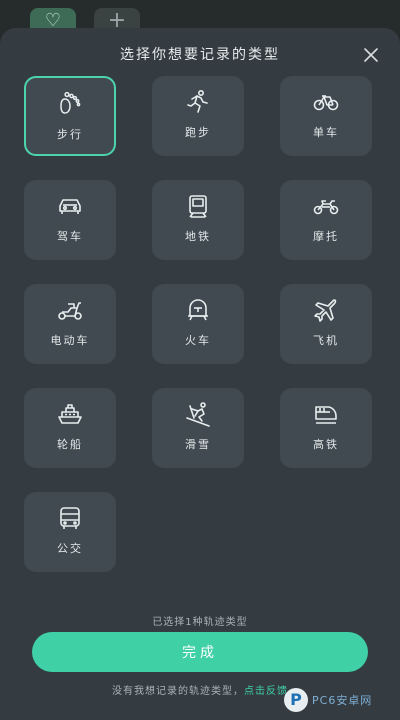 The image size is (400, 720). I want to click on runner-icon, so click(198, 102).